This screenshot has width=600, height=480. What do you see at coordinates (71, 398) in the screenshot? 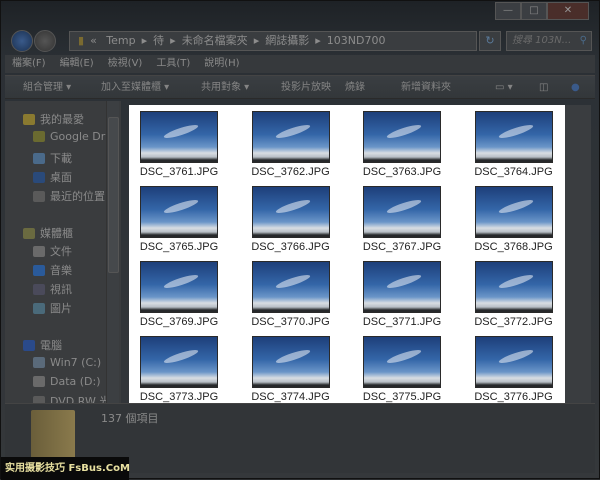
I see `nav-item-13: DVD RW 光` at bounding box center [71, 398].